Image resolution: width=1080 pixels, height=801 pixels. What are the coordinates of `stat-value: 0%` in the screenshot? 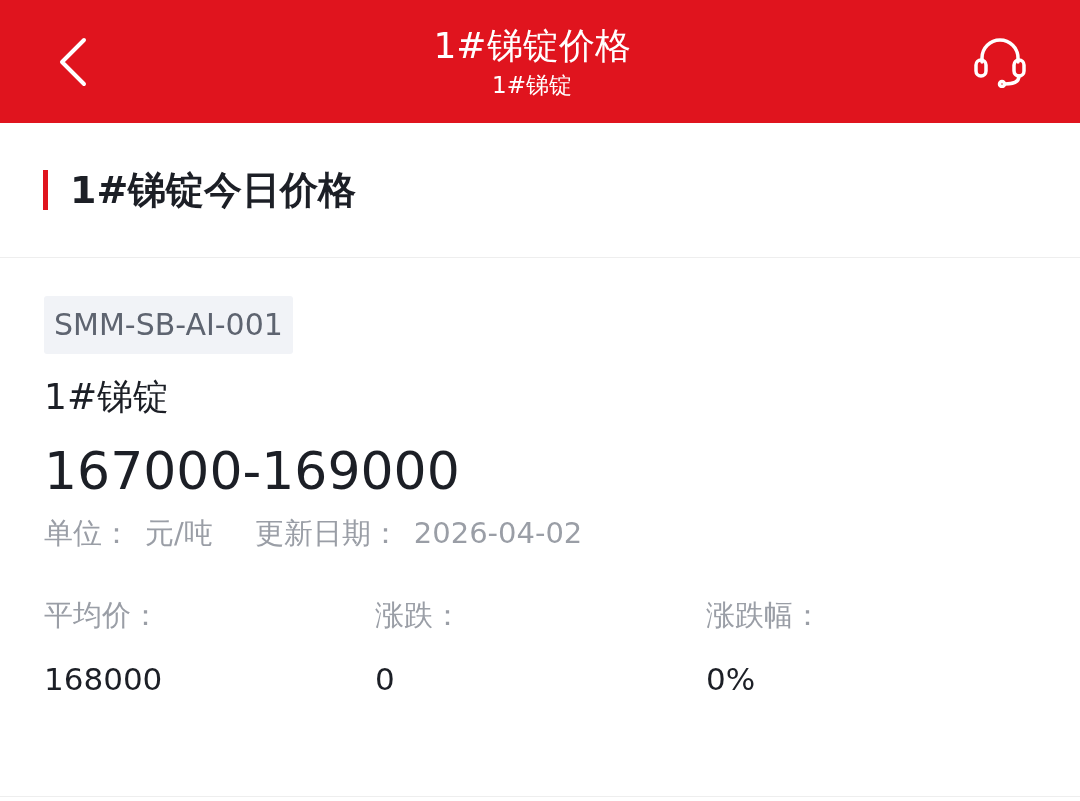 It's located at (731, 679).